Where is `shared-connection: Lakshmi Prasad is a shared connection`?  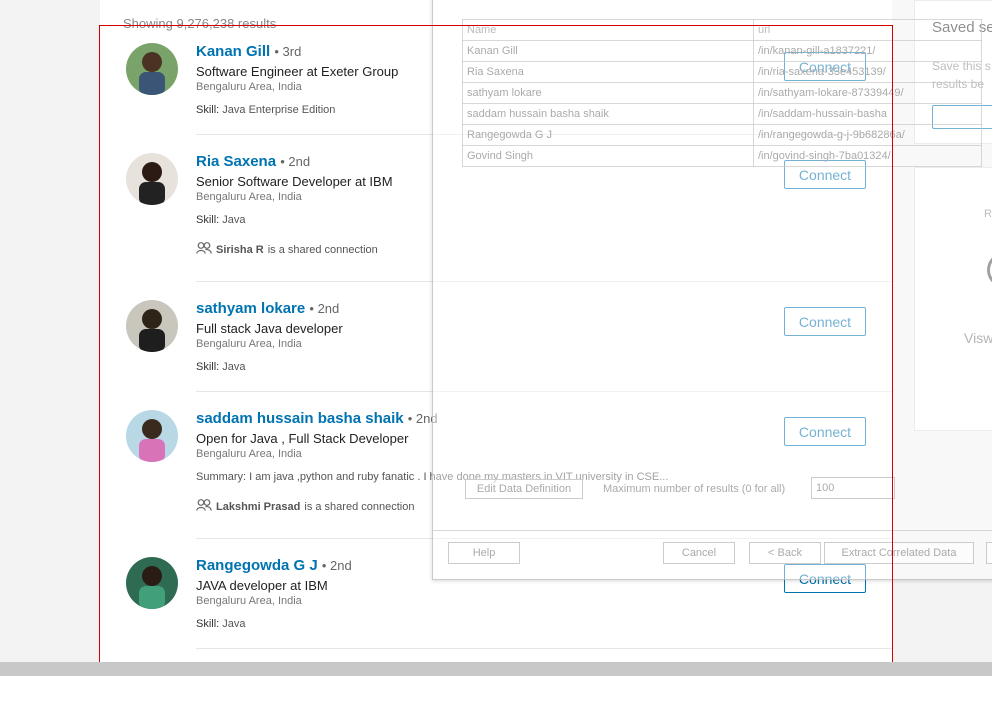
shared-connection: Lakshmi Prasad is a shared connection is located at coordinates (305, 506).